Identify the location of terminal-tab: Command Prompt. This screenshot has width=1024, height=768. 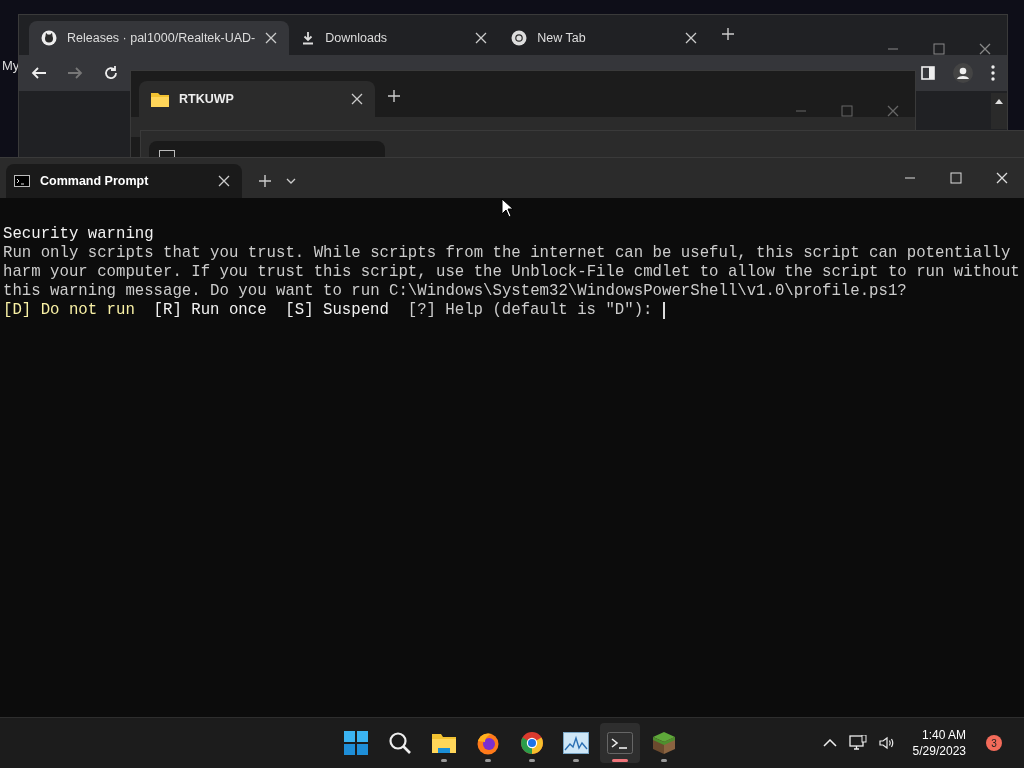
(124, 181).